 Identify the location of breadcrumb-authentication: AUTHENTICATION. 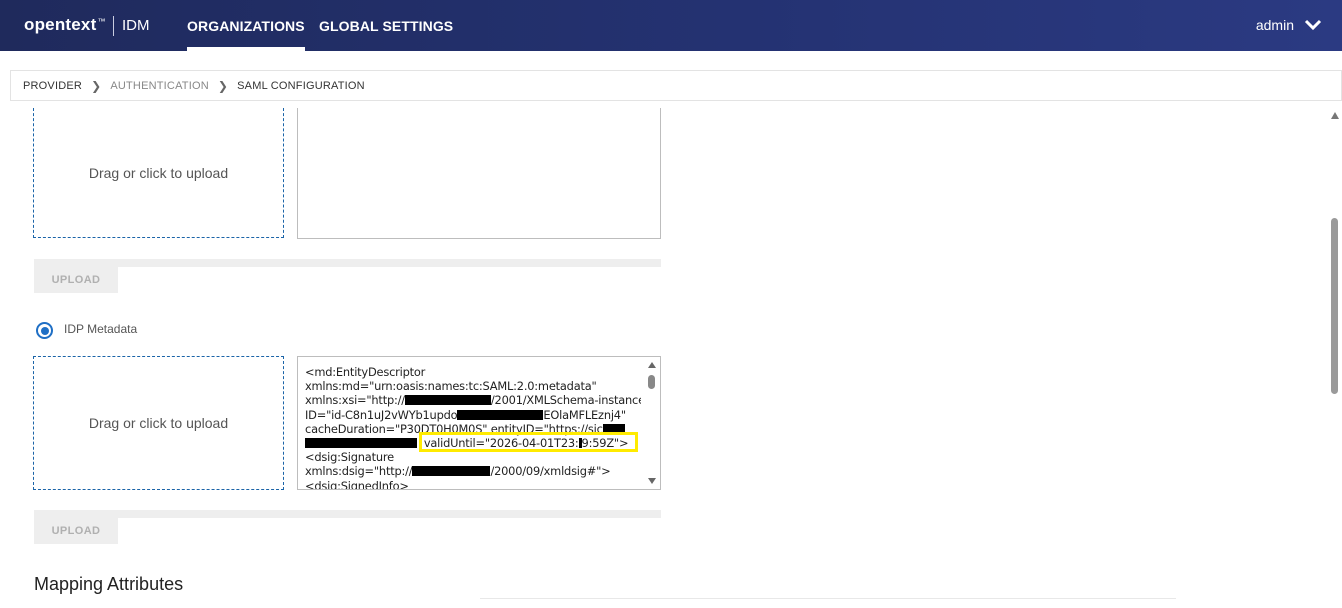
(159, 86).